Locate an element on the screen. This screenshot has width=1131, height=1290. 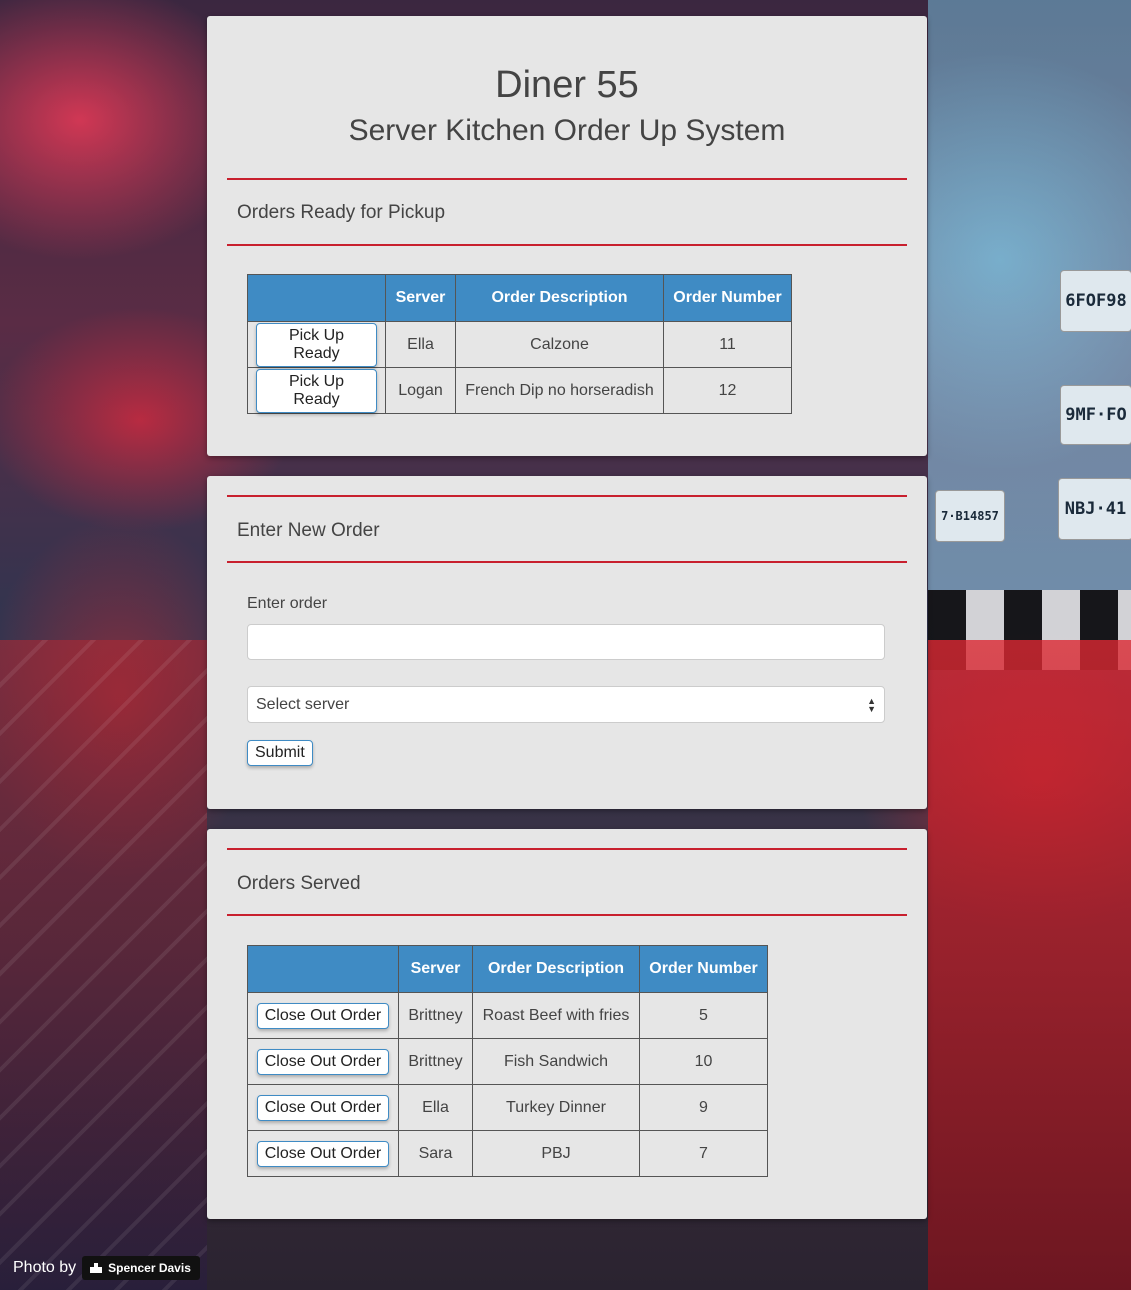
description-cell: Fish Sandwich is located at coordinates (556, 1061).